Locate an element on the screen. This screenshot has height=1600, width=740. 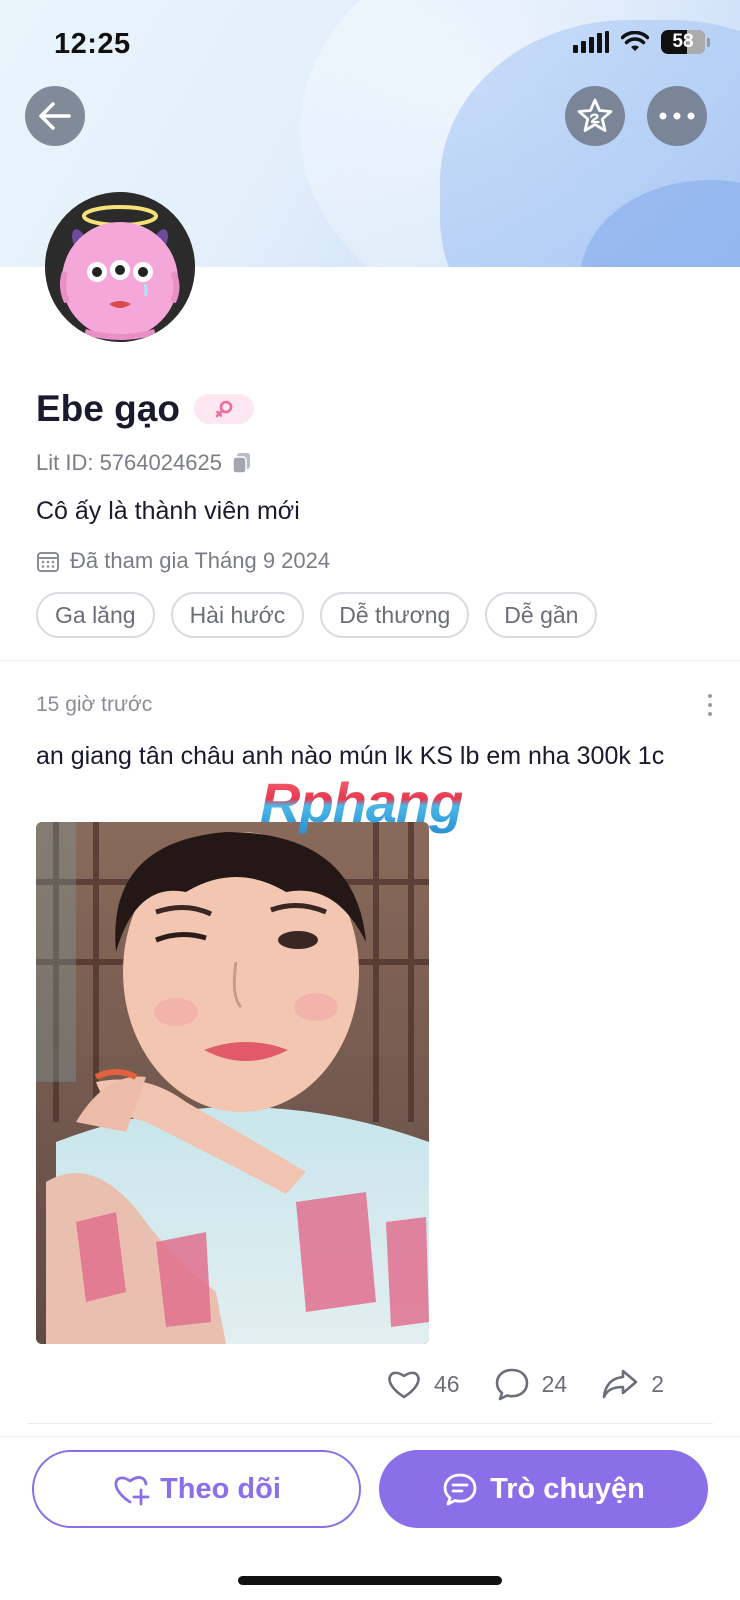
comment-count: 24 is located at coordinates (554, 1383).